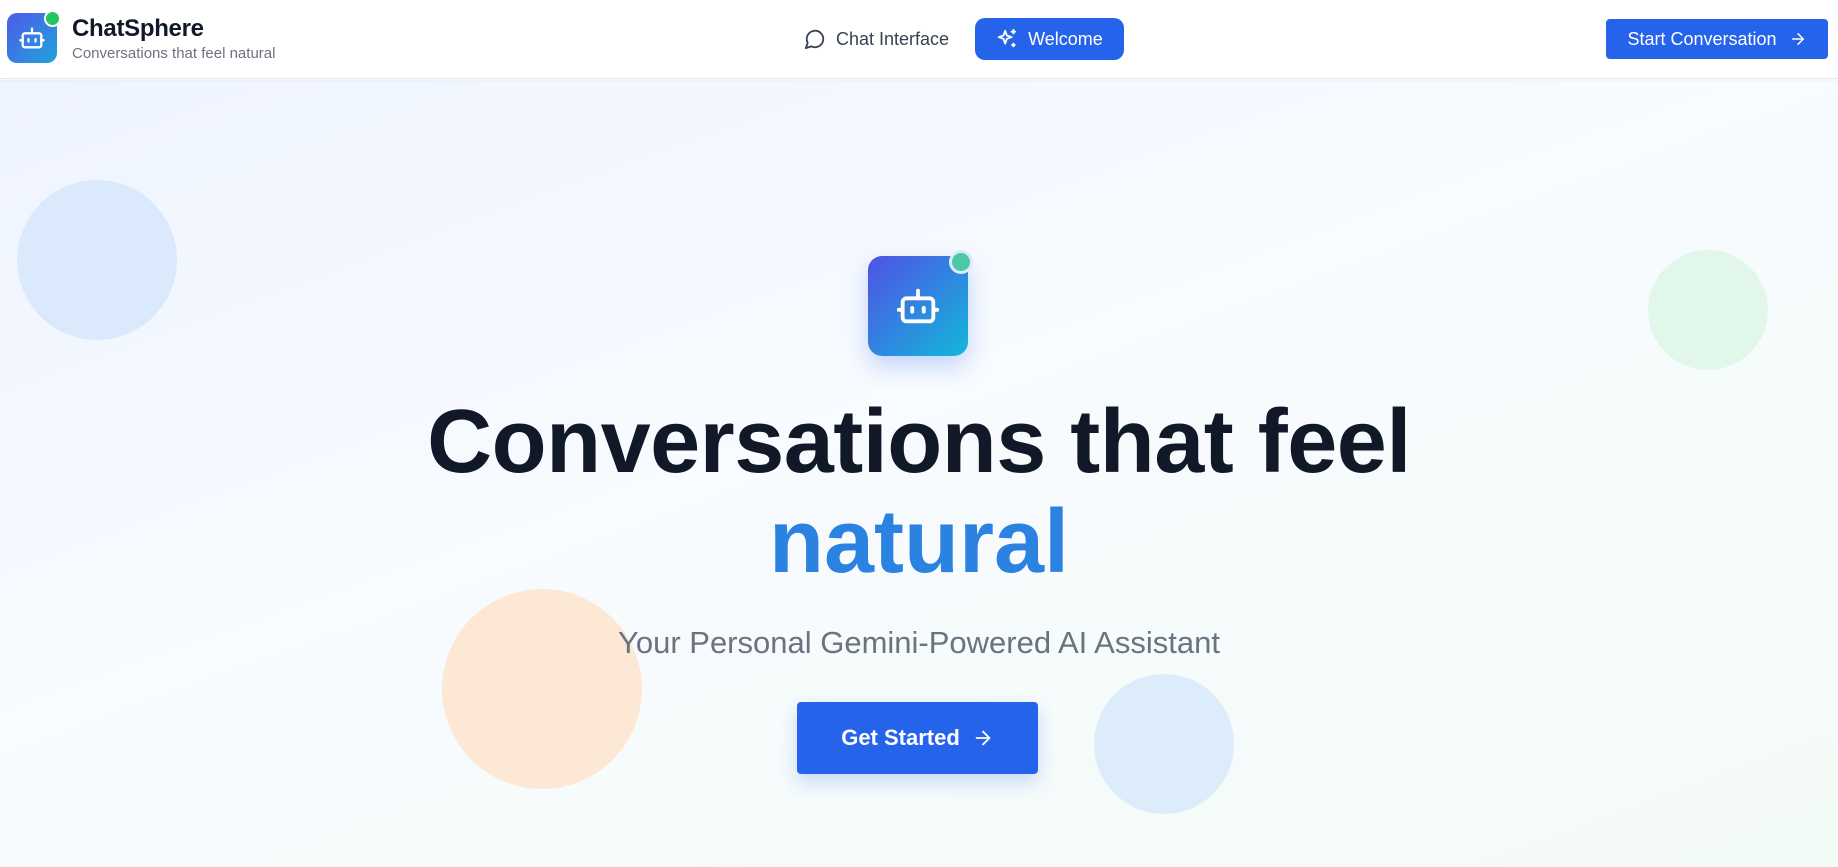 Image resolution: width=1838 pixels, height=867 pixels. I want to click on start-conversation-button: Start Conversation, so click(1717, 39).